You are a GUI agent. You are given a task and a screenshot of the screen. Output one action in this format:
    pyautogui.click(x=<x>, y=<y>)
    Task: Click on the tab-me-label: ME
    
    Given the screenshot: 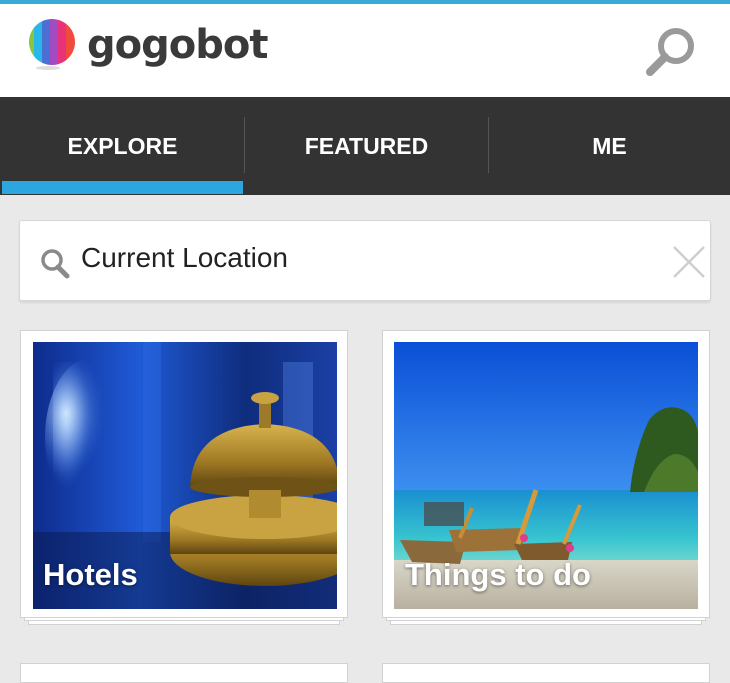 What is the action you would take?
    pyautogui.click(x=609, y=145)
    